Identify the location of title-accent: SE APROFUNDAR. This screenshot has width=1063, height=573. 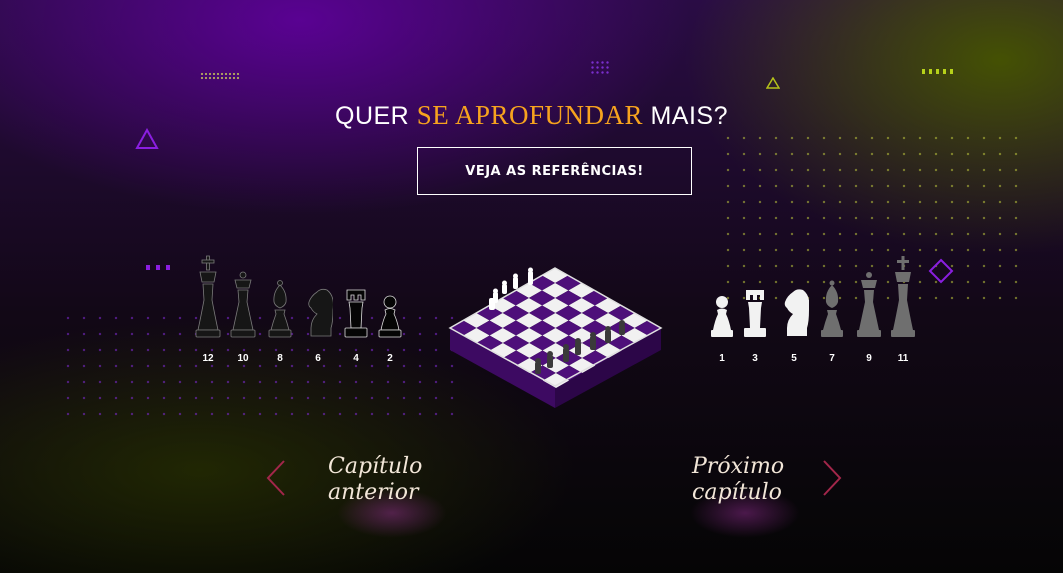
(529, 115).